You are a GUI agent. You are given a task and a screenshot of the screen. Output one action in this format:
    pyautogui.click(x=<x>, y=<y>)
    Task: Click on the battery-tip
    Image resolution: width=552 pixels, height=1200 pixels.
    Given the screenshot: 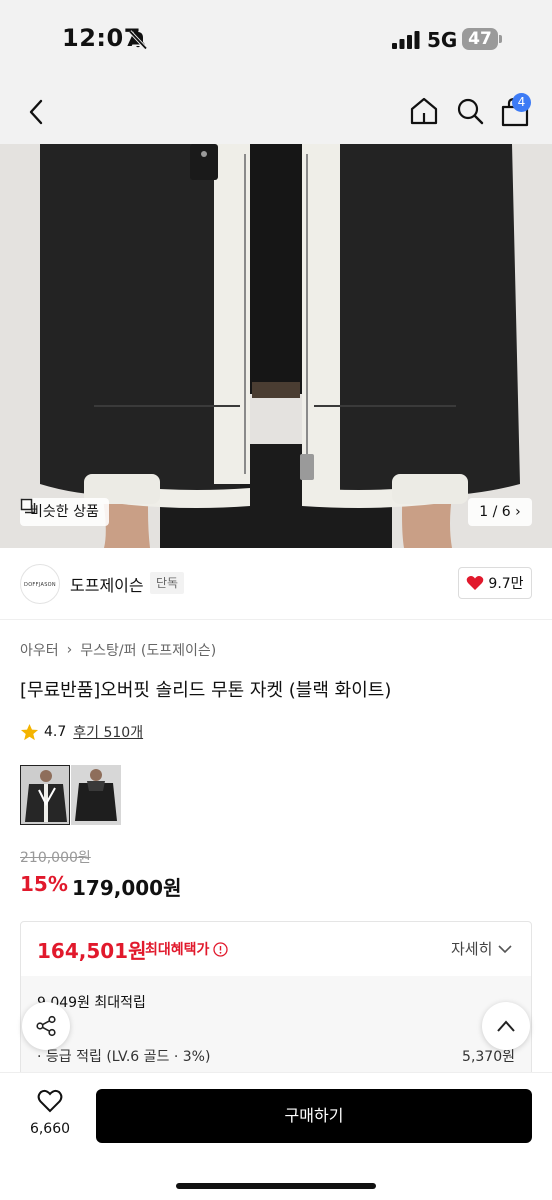 What is the action you would take?
    pyautogui.click(x=500, y=39)
    